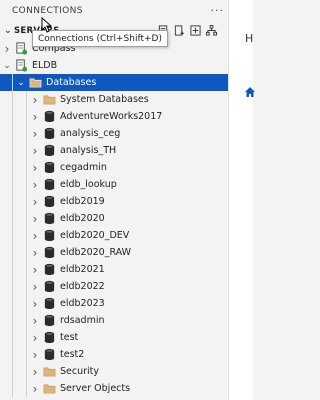  Describe the element at coordinates (100, 38) in the screenshot. I see `connections-tooltip: Connections (Ctrl+Shift+D)` at that location.